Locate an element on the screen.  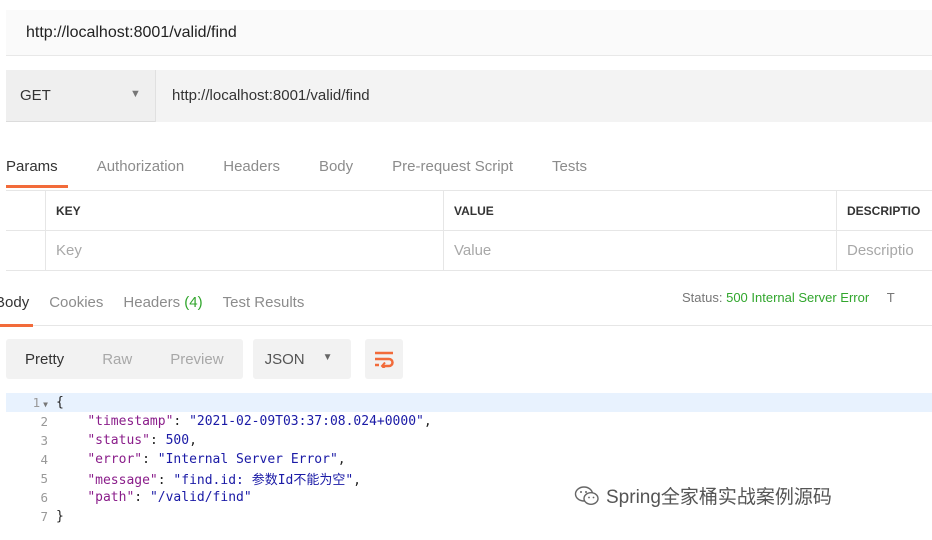
key-column-header: KEY is located at coordinates (245, 210).